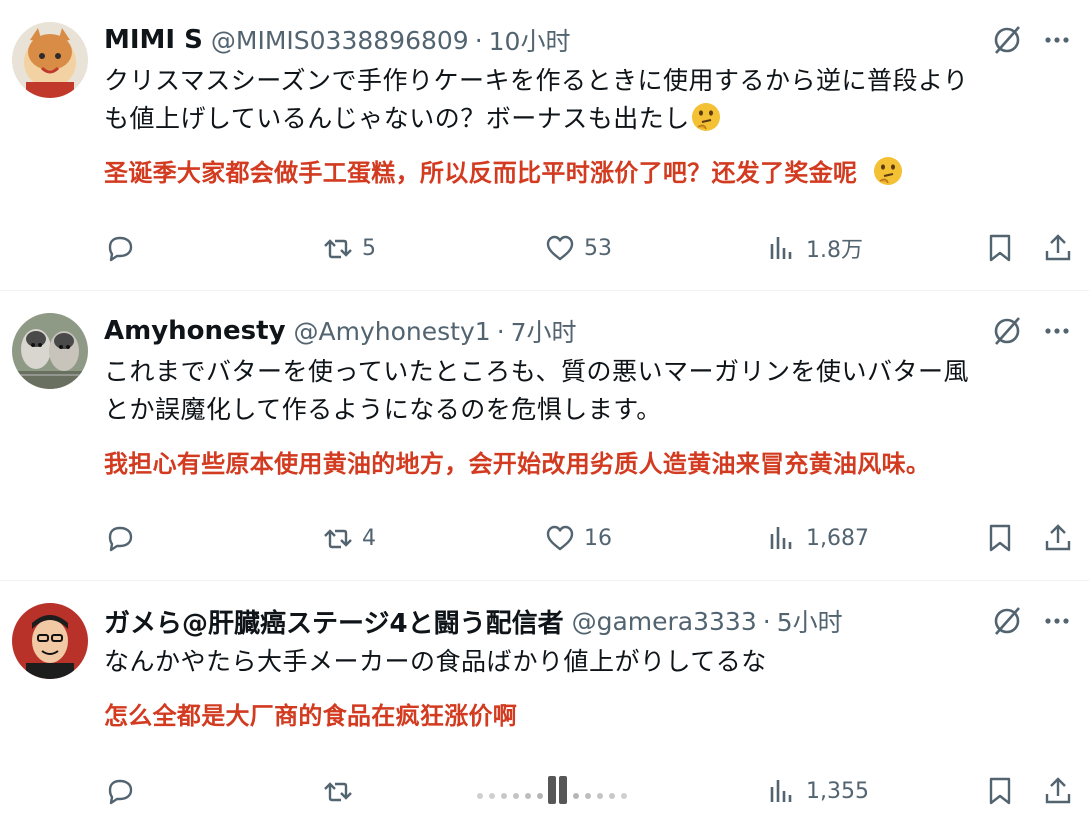 The width and height of the screenshot is (1089, 825). I want to click on views-count: 1.8万, so click(834, 250).